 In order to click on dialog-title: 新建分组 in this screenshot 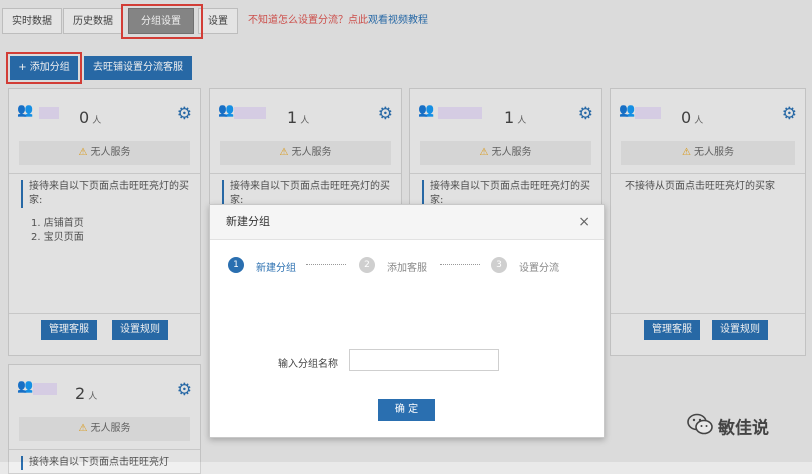, I will do `click(248, 221)`.